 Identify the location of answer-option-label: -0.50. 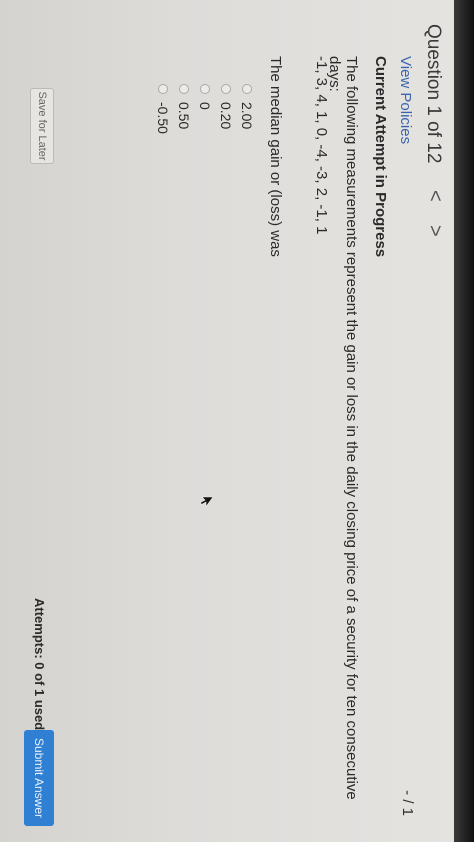
(163, 118).